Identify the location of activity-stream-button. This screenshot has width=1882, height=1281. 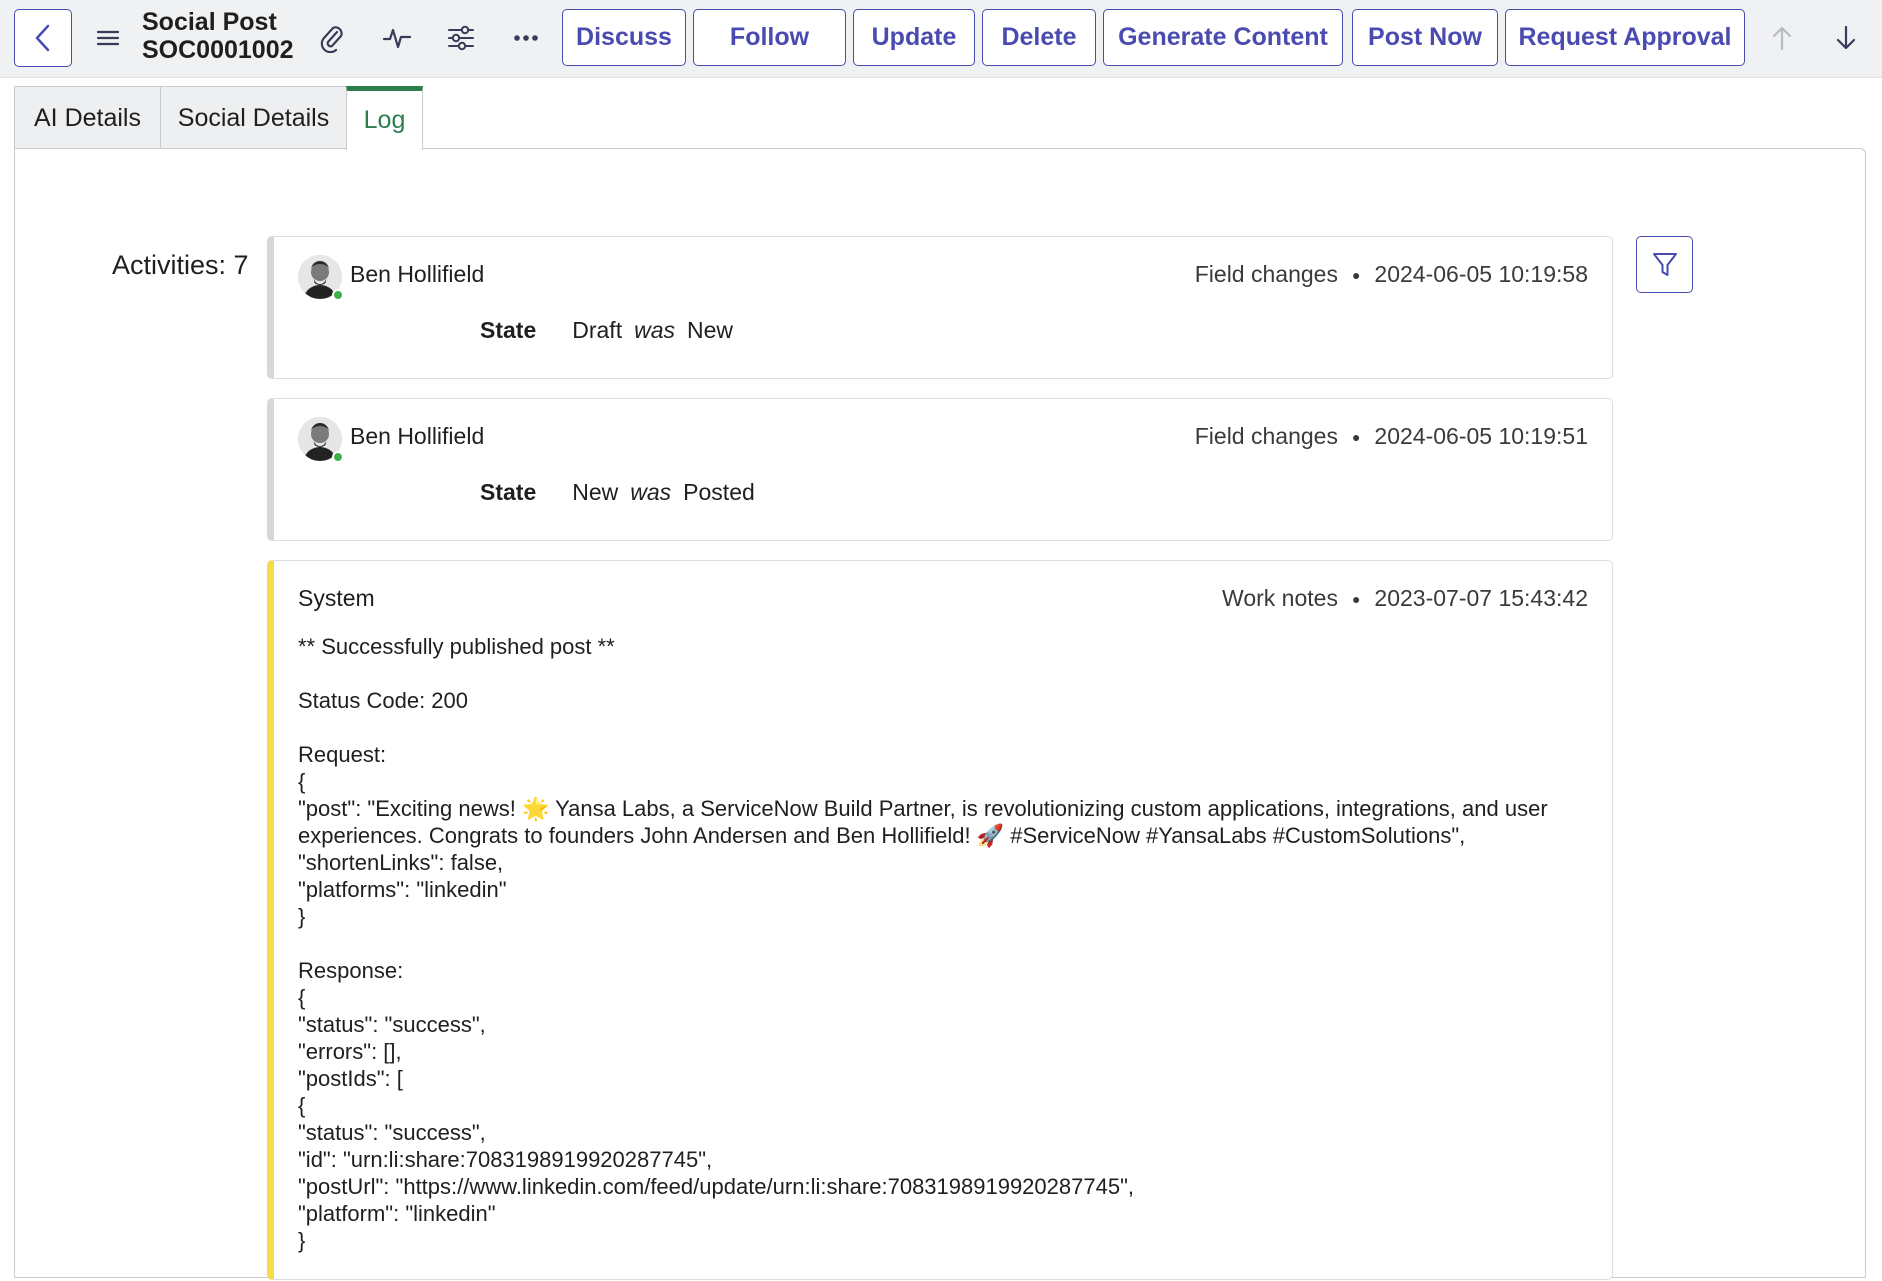
(397, 38).